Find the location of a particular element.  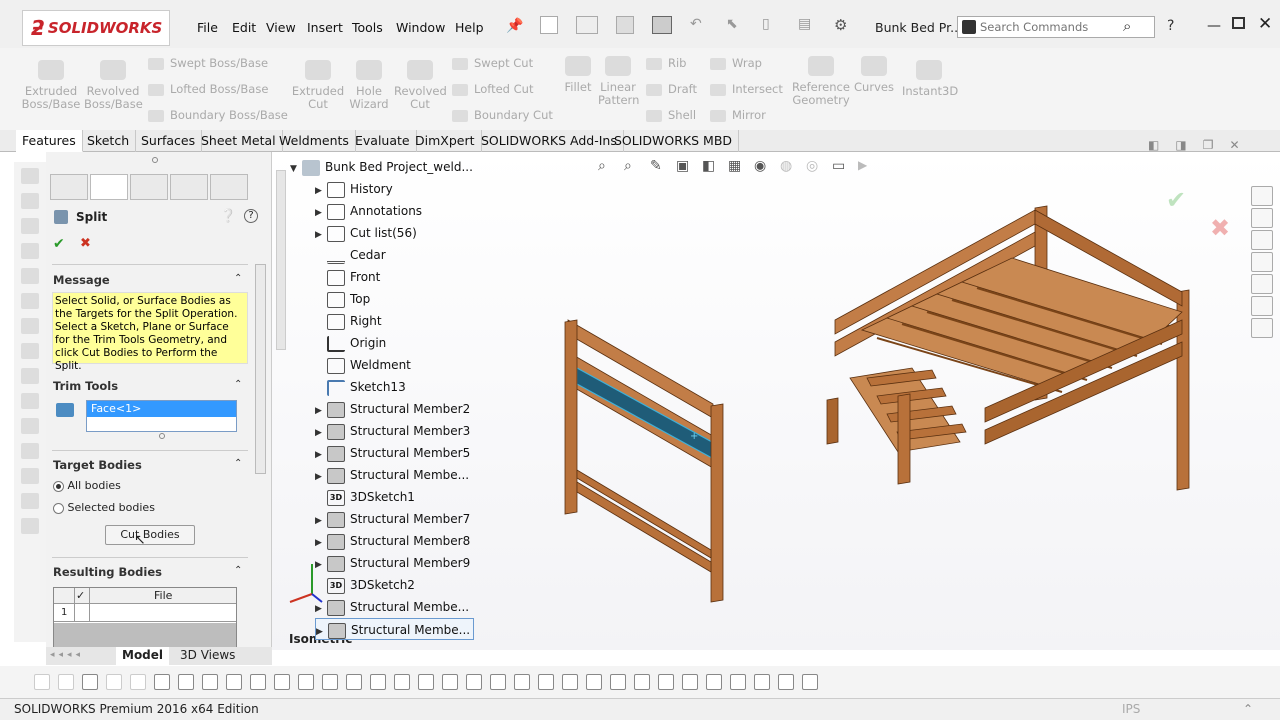

select-icon is located at coordinates (114, 682).